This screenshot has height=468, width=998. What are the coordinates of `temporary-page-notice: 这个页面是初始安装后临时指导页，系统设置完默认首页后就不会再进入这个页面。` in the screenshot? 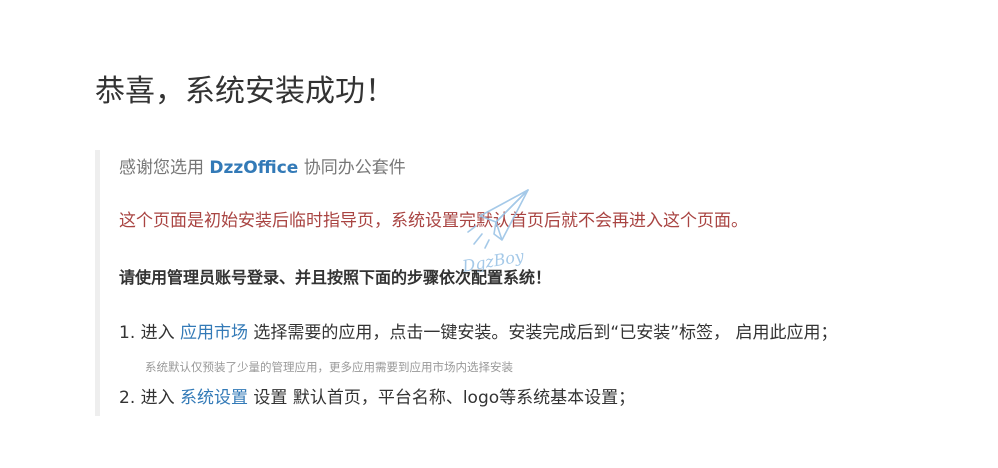 It's located at (433, 221).